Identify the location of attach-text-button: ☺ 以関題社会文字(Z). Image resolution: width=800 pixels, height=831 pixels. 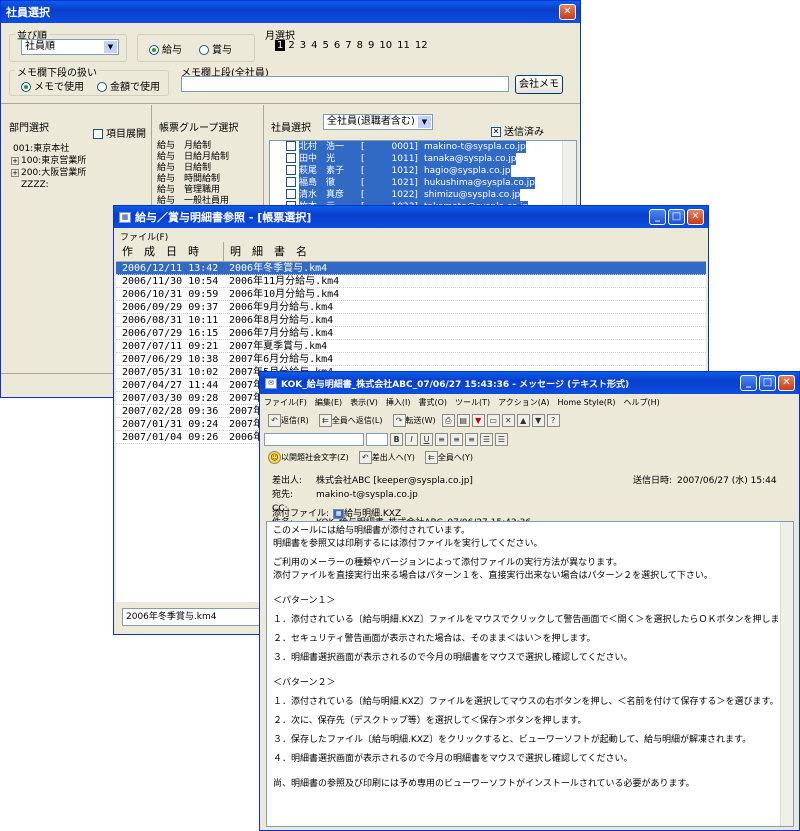
(308, 457).